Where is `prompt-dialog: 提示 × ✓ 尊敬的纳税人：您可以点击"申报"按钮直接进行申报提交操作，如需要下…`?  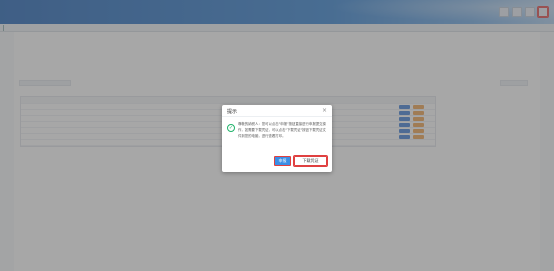 prompt-dialog: 提示 × ✓ 尊敬的纳税人：您可以点击"申报"按钮直接进行申报提交操作，如需要下… is located at coordinates (277, 138).